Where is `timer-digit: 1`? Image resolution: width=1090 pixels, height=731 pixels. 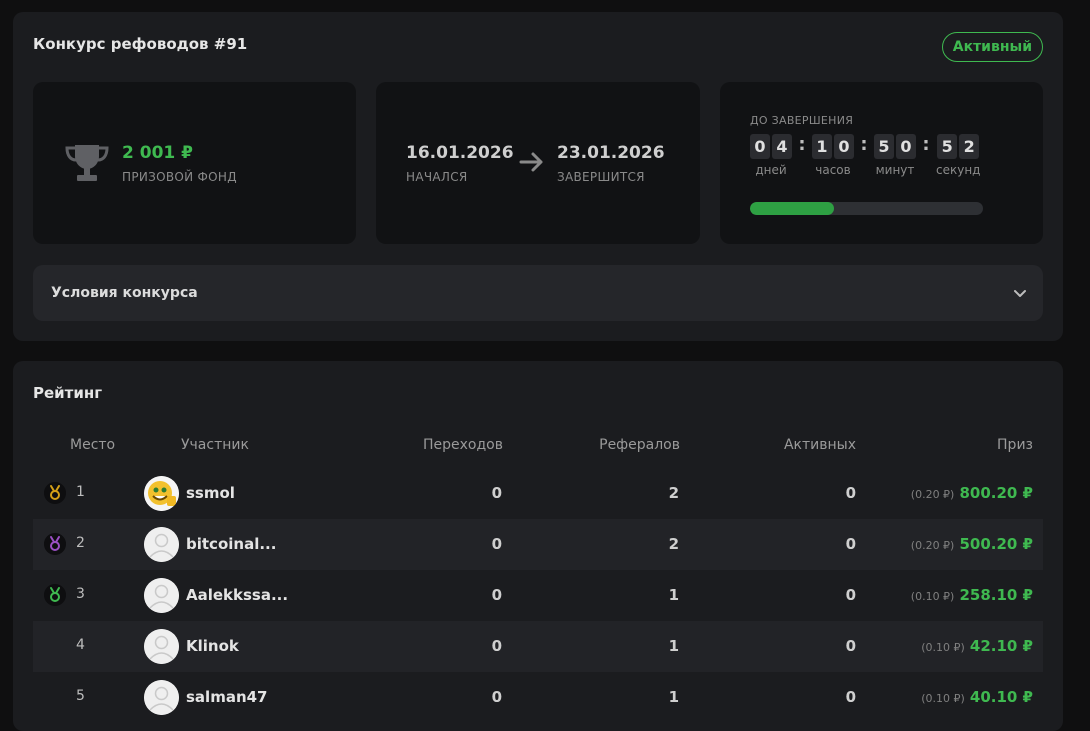 timer-digit: 1 is located at coordinates (822, 146).